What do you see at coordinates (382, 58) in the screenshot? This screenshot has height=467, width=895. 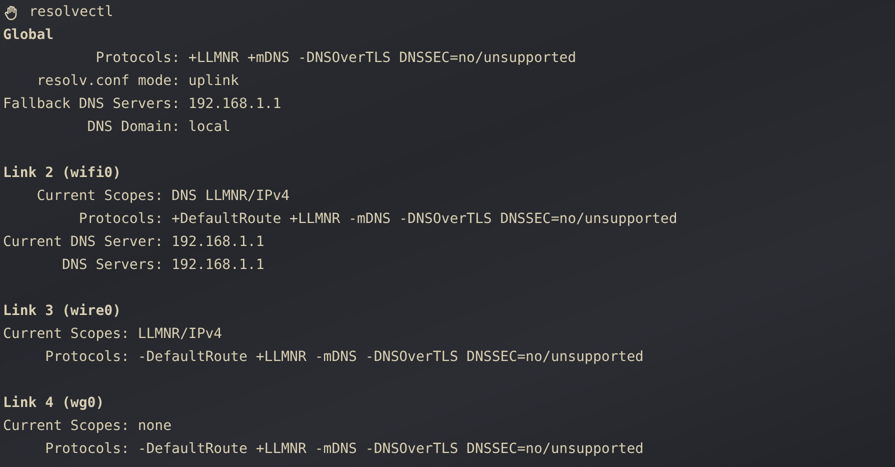 I see `field-value: +LLMNR +mDNS -DNSOverTLS DNSSEC=no/unsupported` at bounding box center [382, 58].